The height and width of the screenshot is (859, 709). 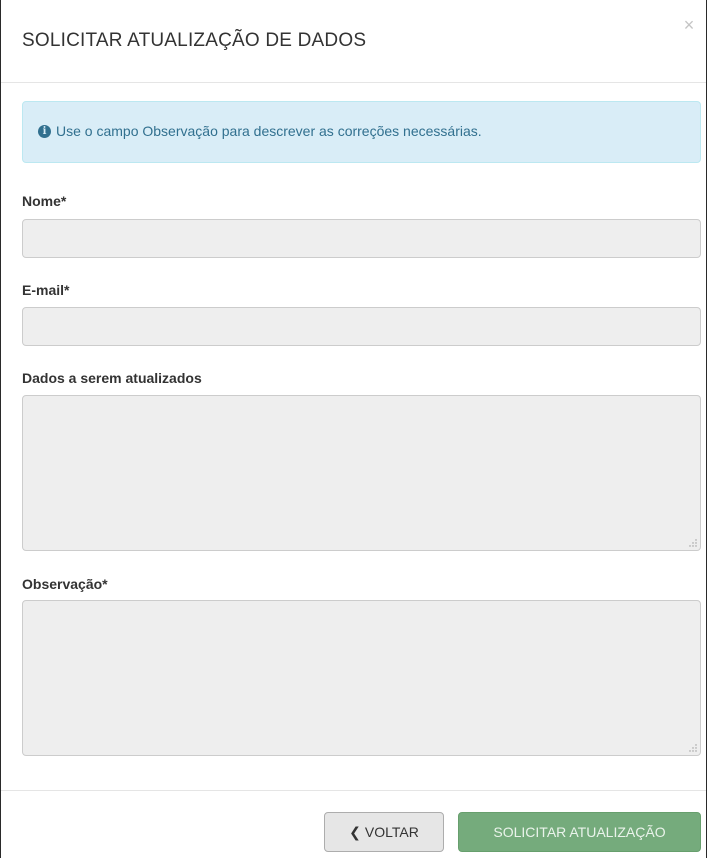 I want to click on modal-title: SOLICITAR ATUALIZAÇÃO DE DADOS, so click(x=194, y=40).